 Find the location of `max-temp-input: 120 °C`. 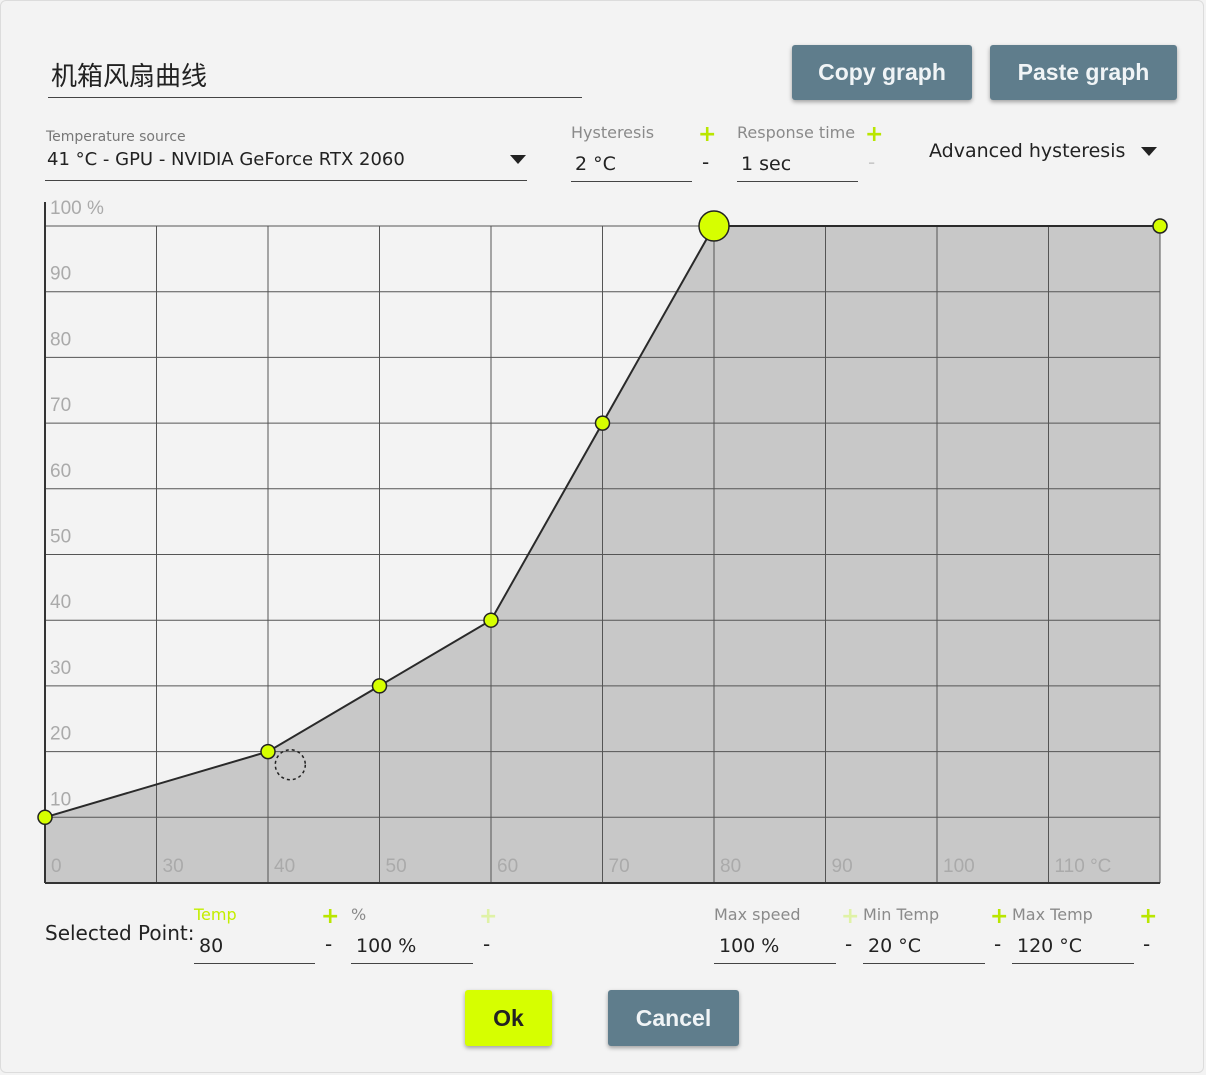

max-temp-input: 120 °C is located at coordinates (1073, 947).